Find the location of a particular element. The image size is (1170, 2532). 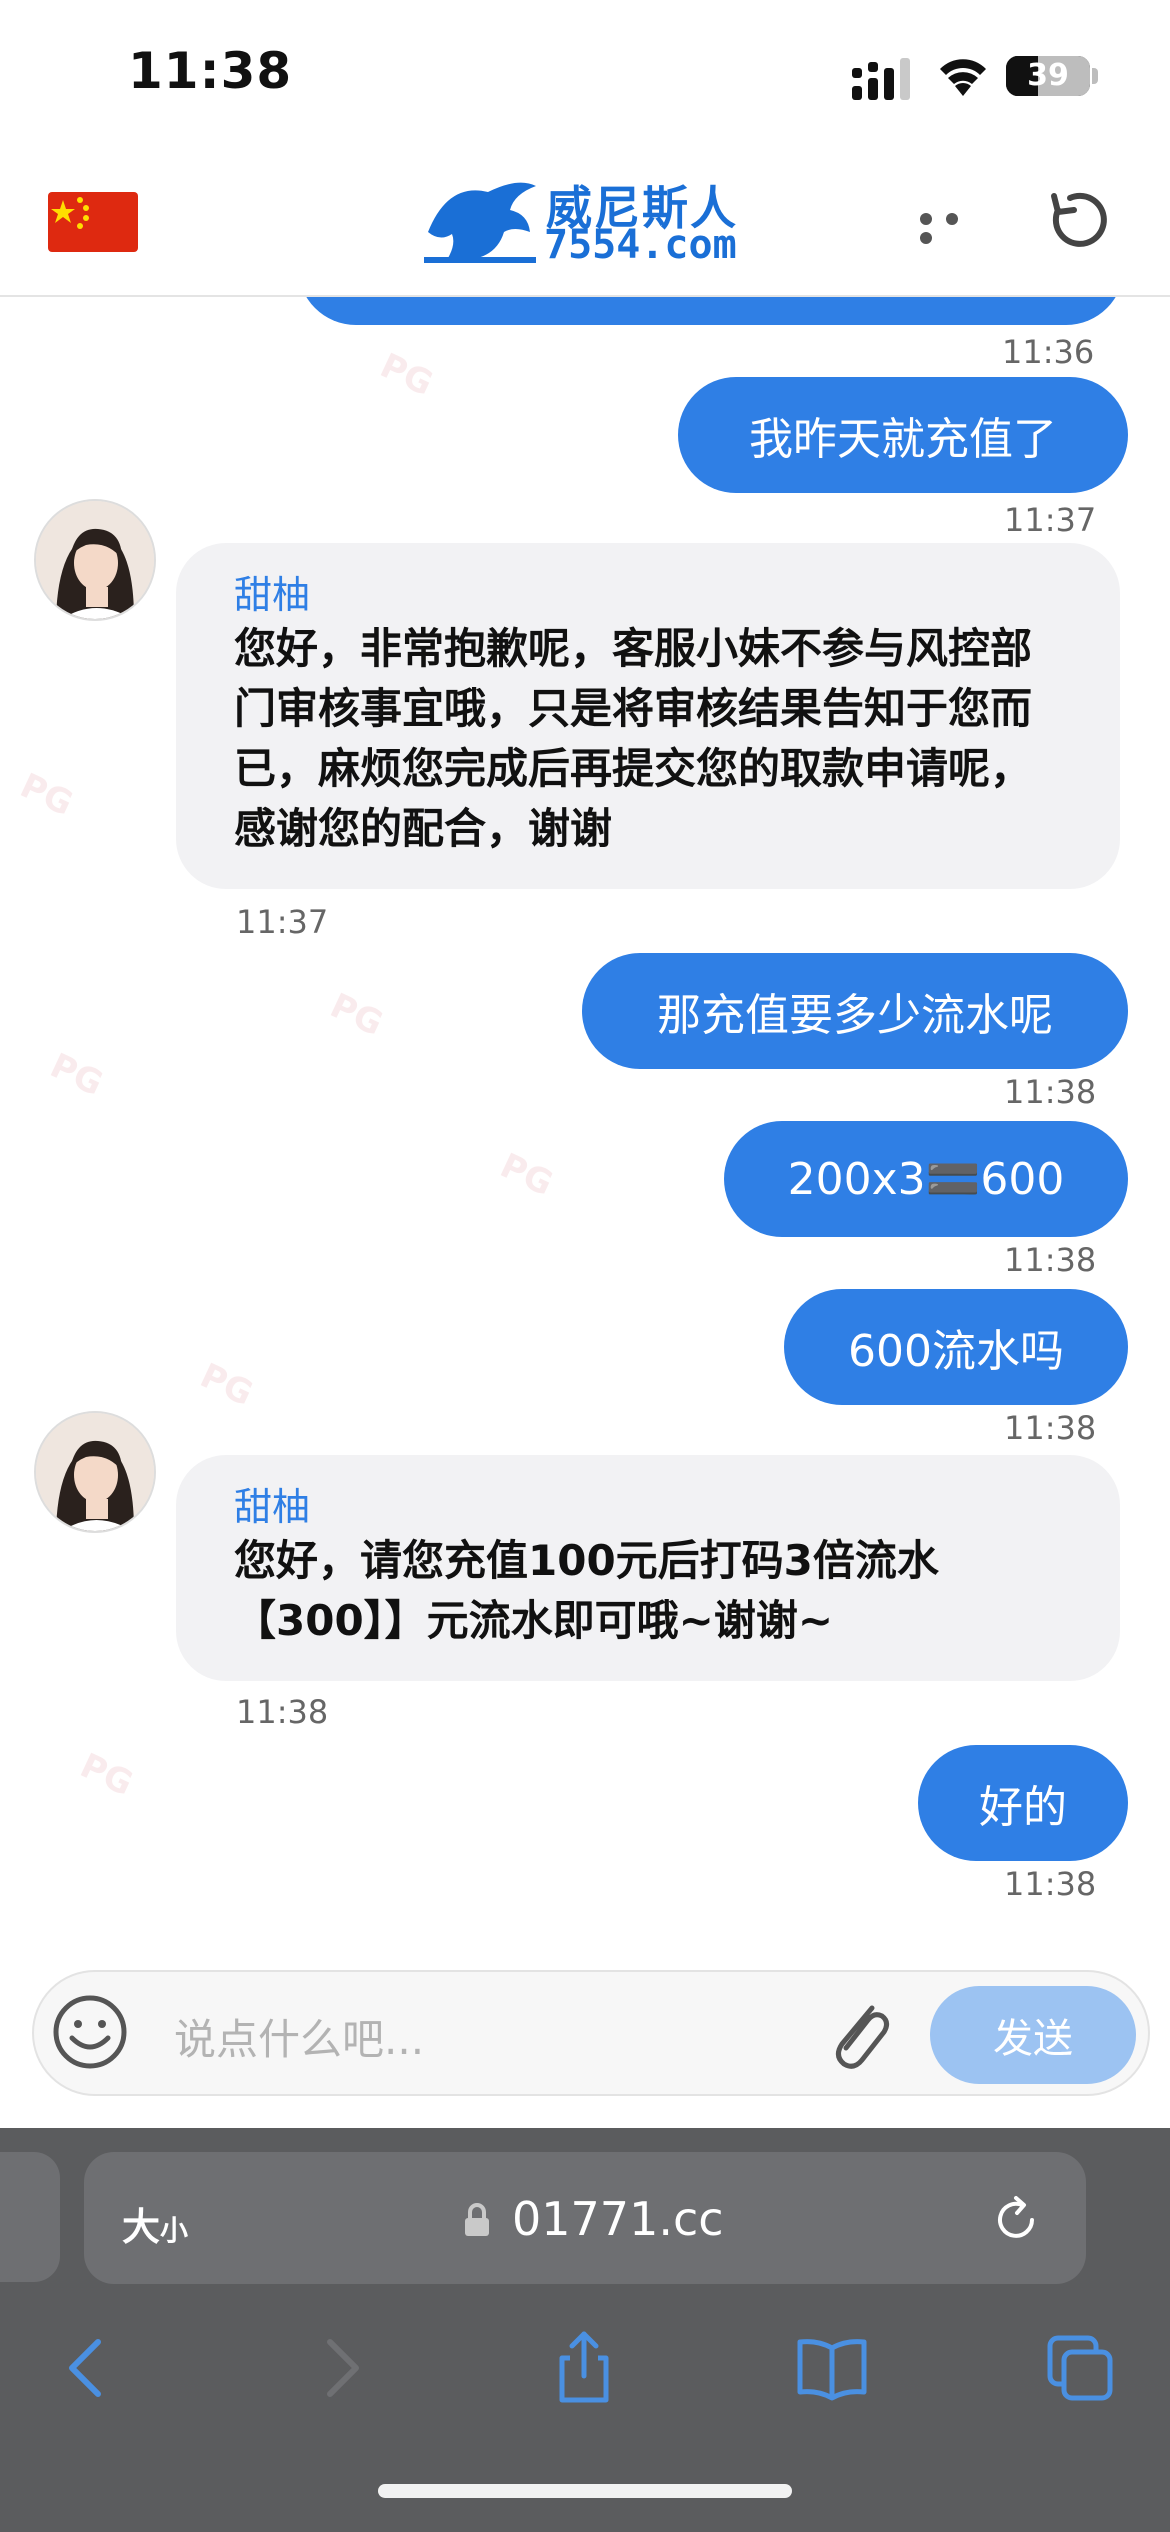

message-text: 我昨天就充值了 is located at coordinates (903, 439).